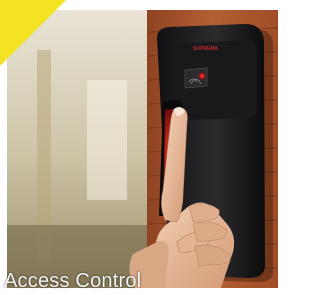 The image size is (320, 295). What do you see at coordinates (33, 33) in the screenshot?
I see `corner-accent` at bounding box center [33, 33].